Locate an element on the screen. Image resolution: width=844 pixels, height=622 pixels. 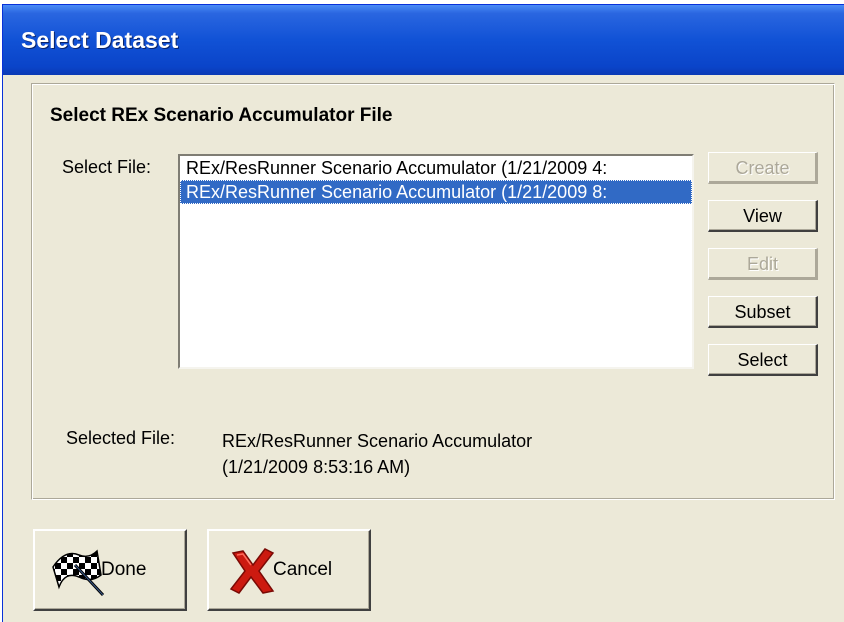
title-bar: Select Dataset is located at coordinates (423, 40).